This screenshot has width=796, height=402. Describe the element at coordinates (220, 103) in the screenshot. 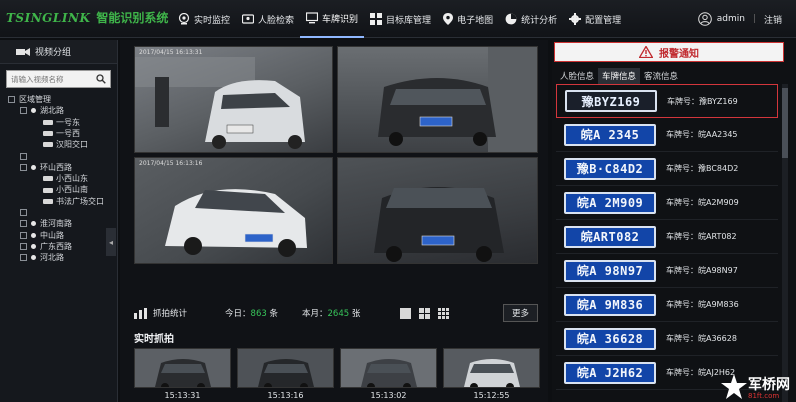

I see `car-white-suv-image` at that location.